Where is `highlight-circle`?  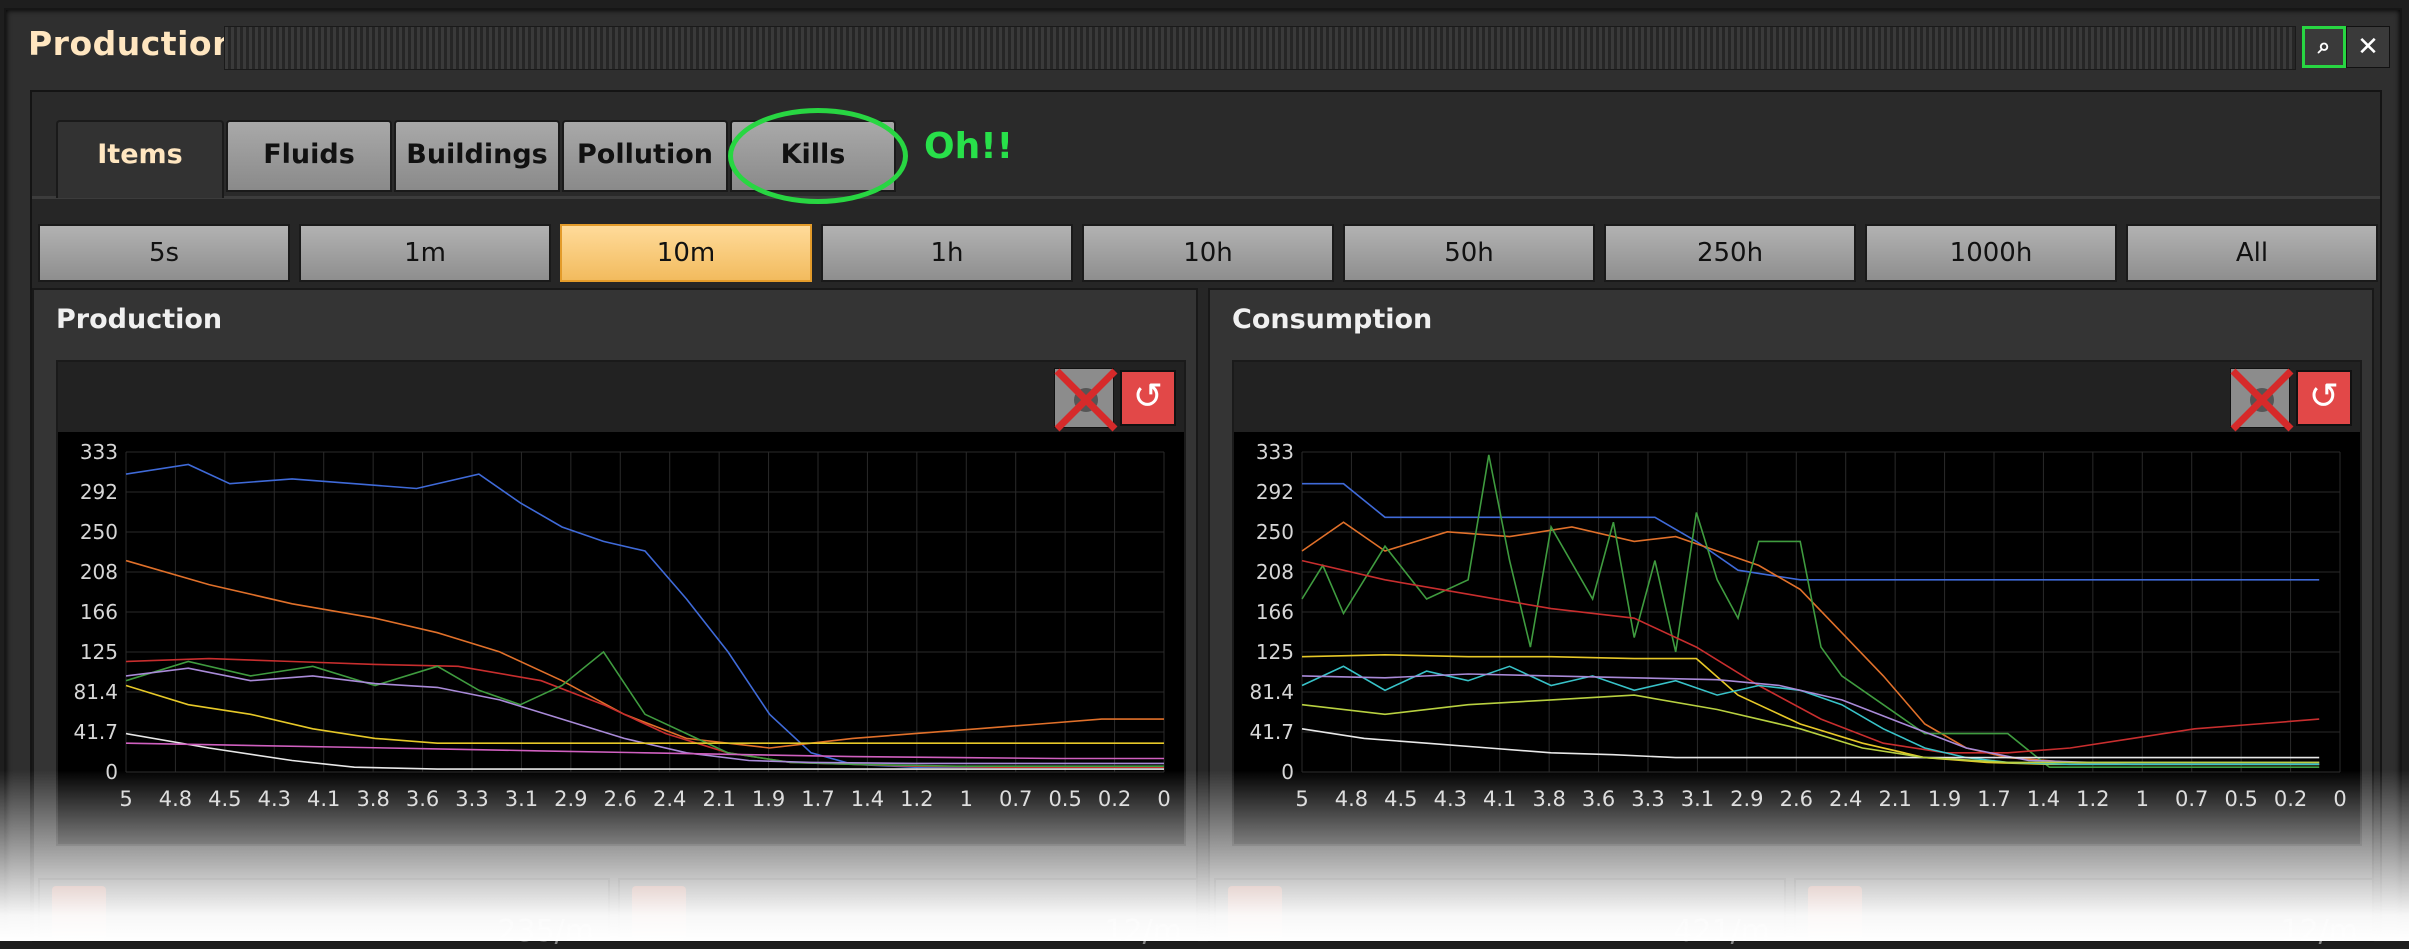 highlight-circle is located at coordinates (818, 156).